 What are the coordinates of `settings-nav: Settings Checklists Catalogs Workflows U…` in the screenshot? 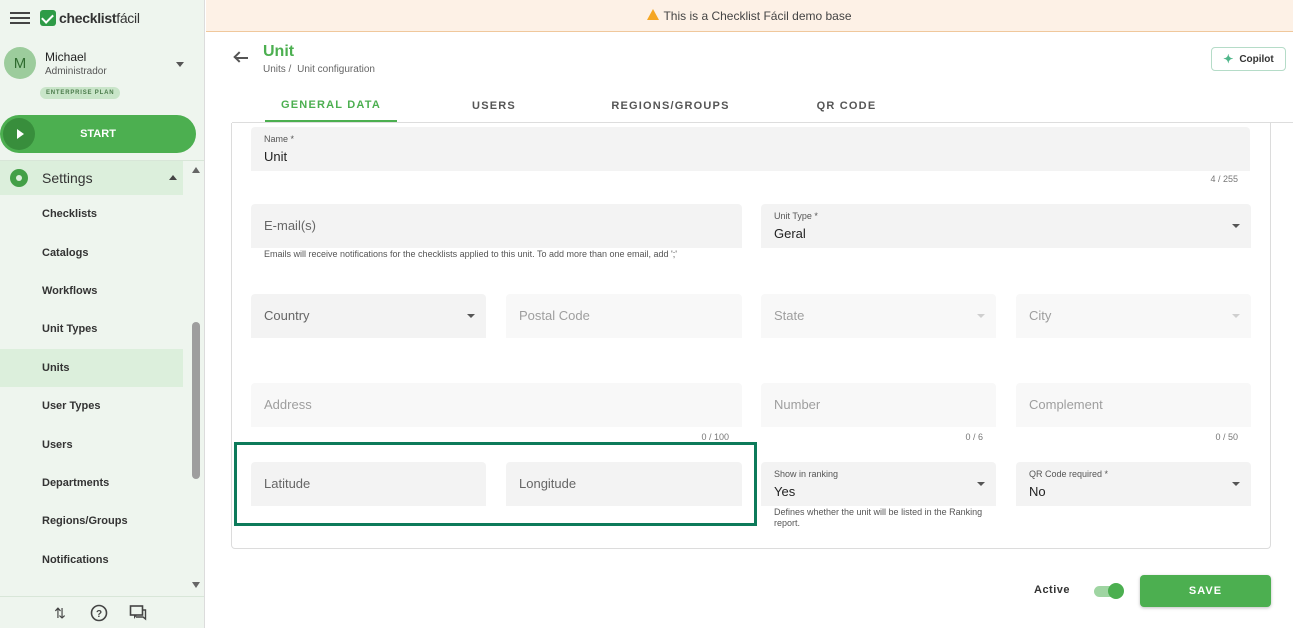 It's located at (93, 376).